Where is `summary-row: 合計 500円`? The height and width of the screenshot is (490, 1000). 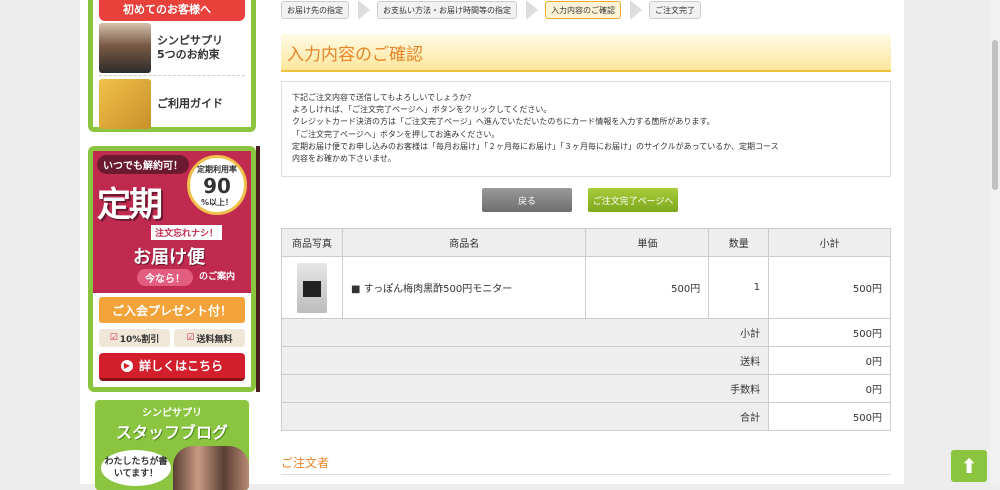 summary-row: 合計 500円 is located at coordinates (585, 416).